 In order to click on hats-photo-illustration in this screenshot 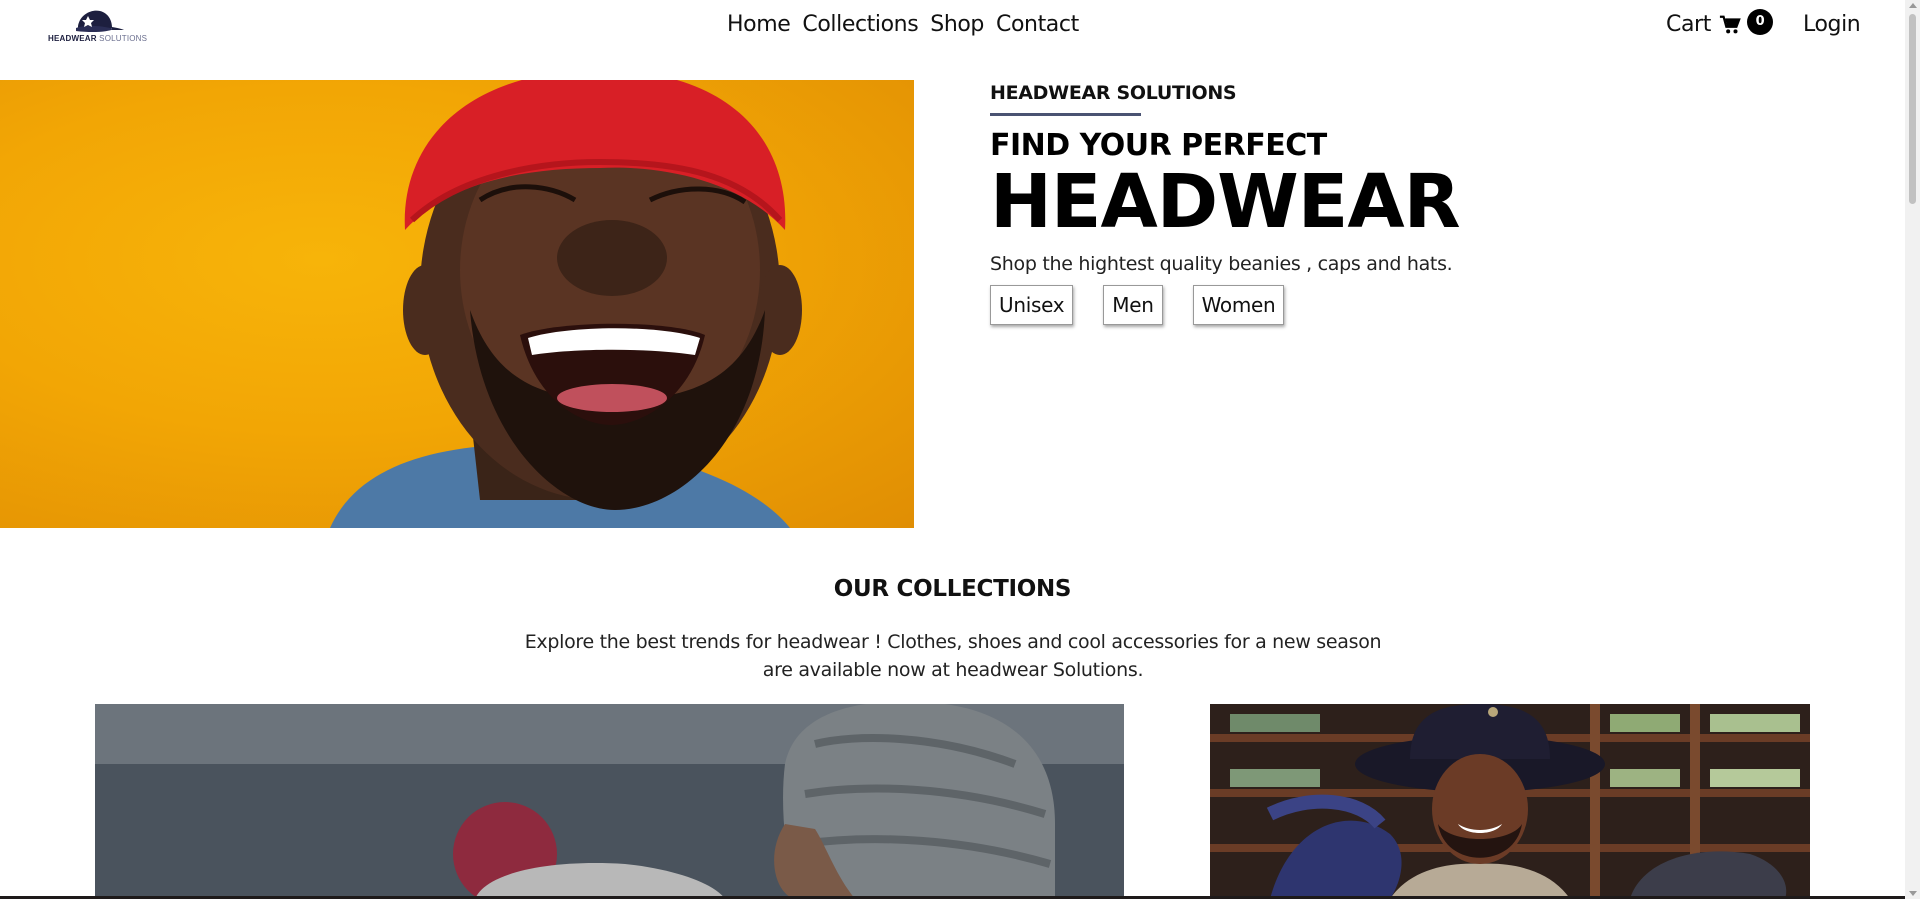, I will do `click(1510, 801)`.